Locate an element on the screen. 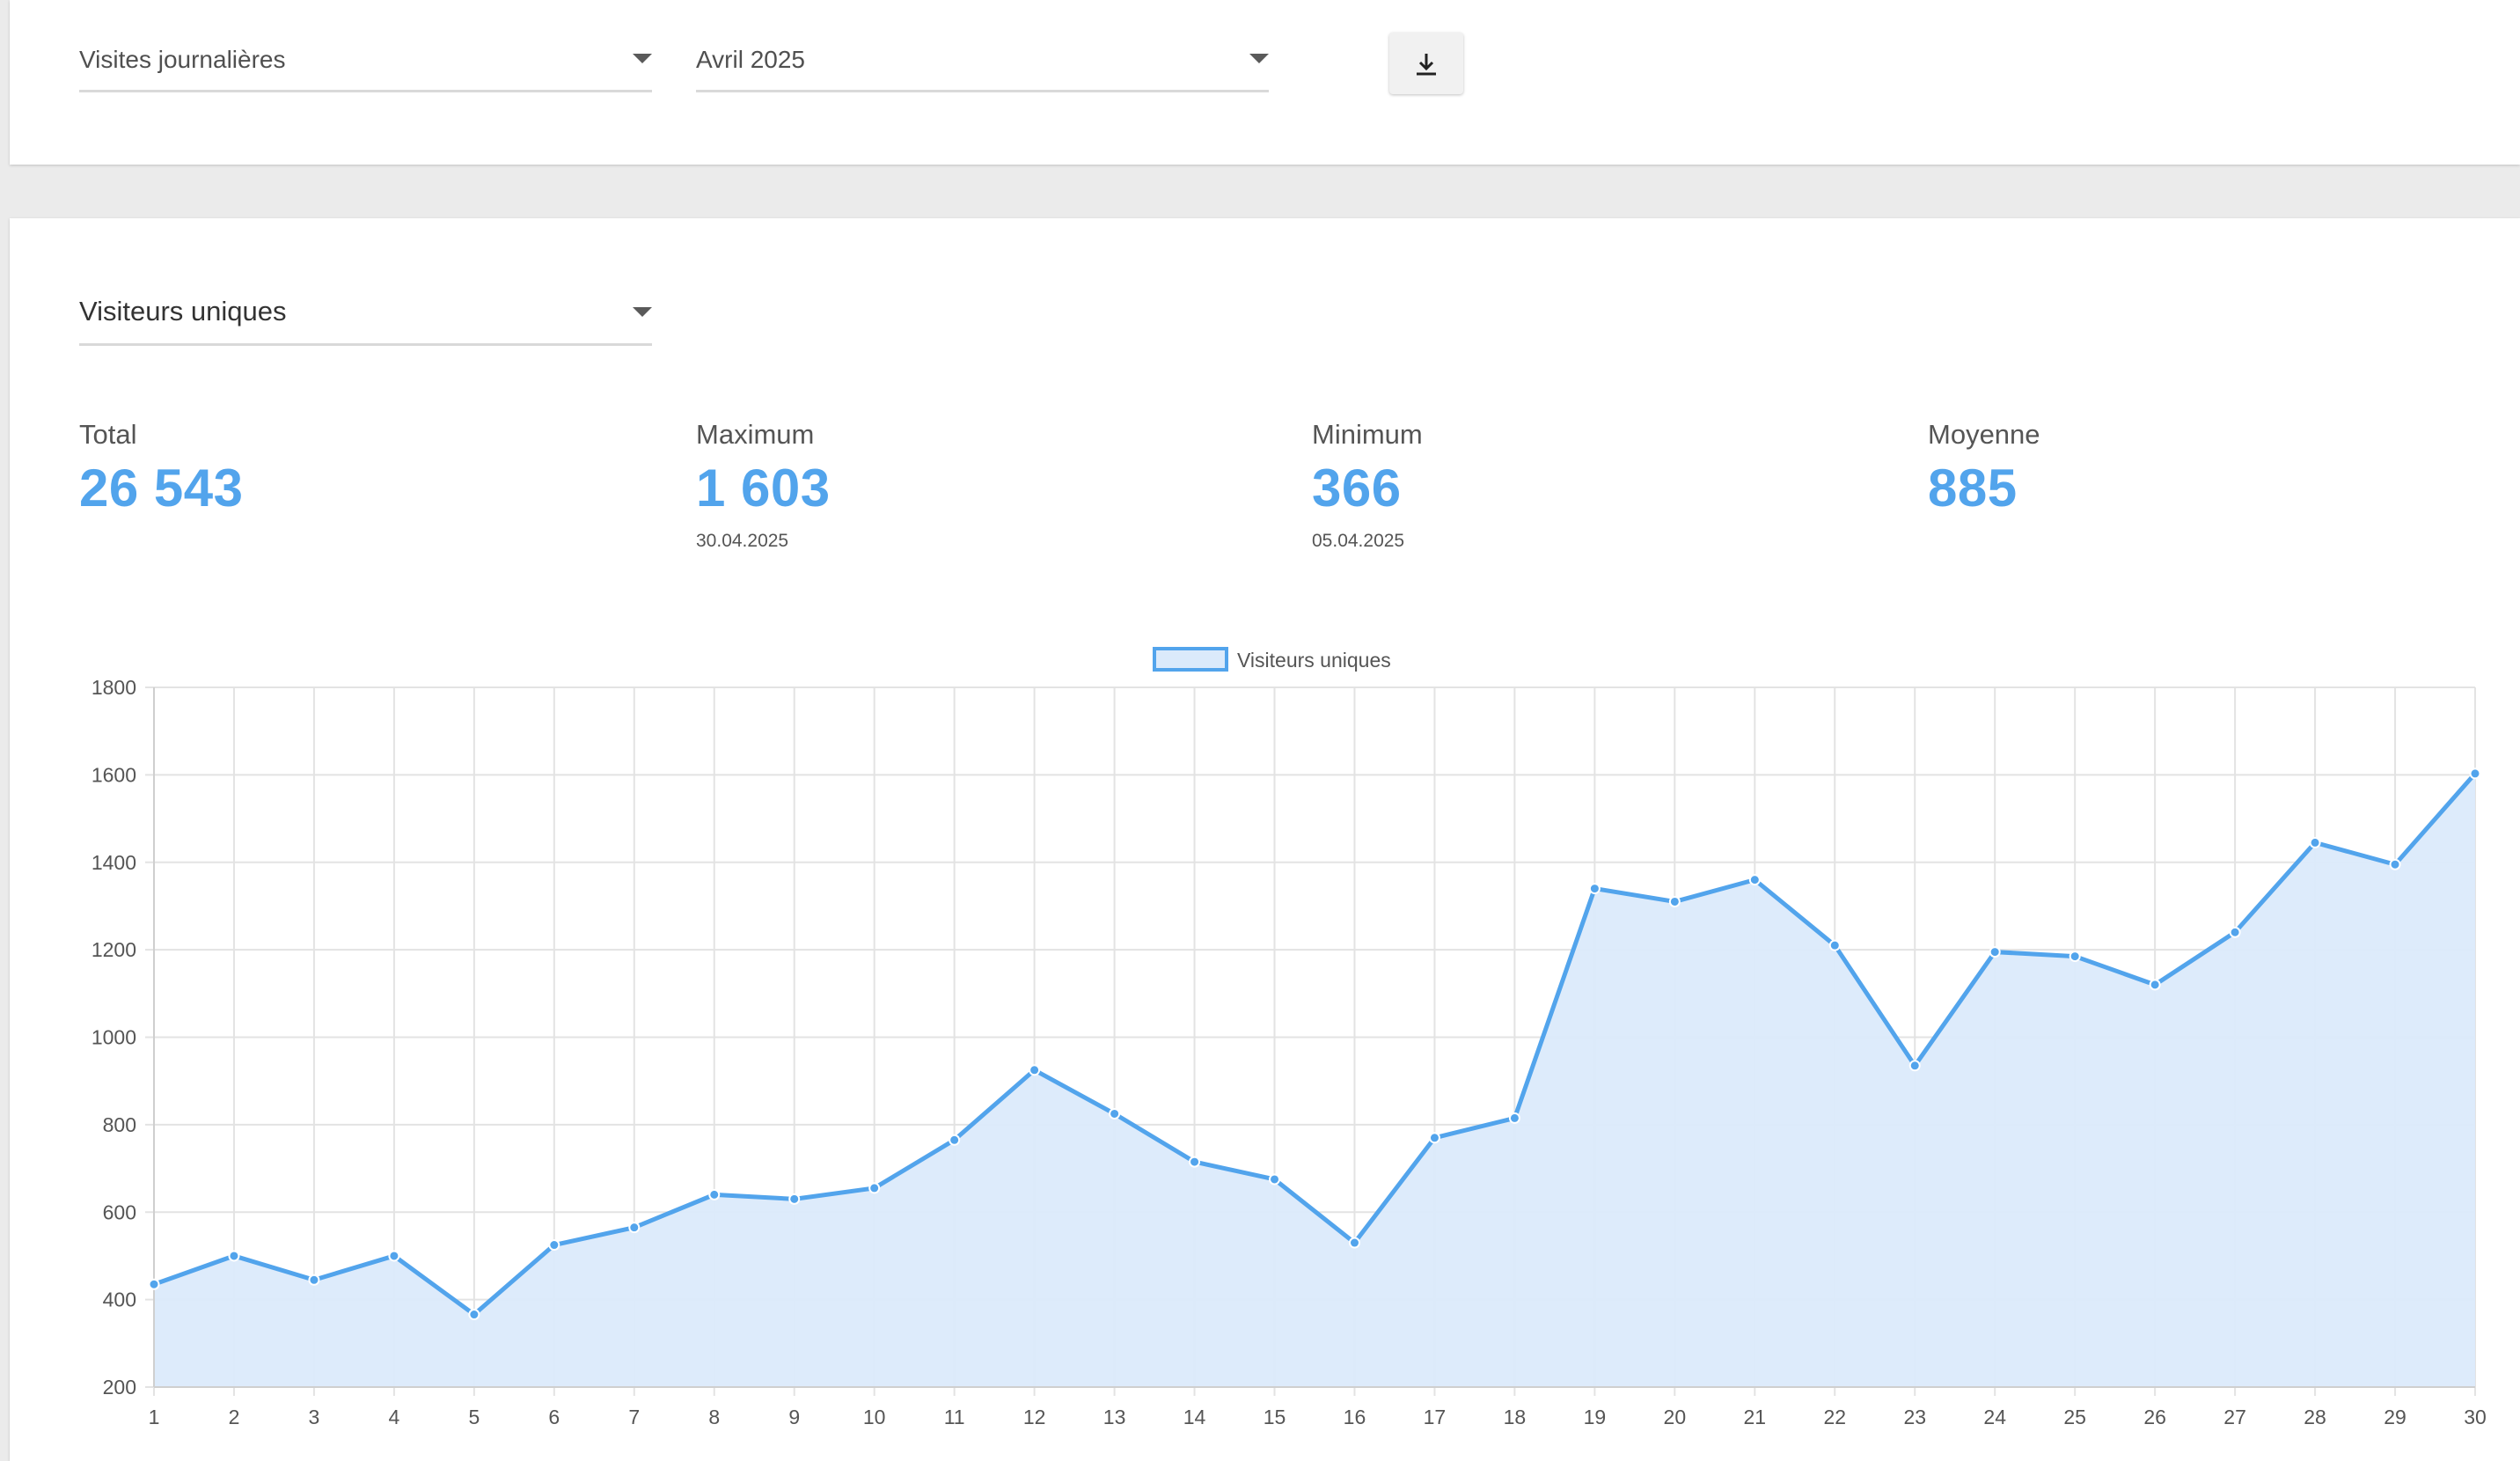  x-tick-label: 8 is located at coordinates (714, 1417).